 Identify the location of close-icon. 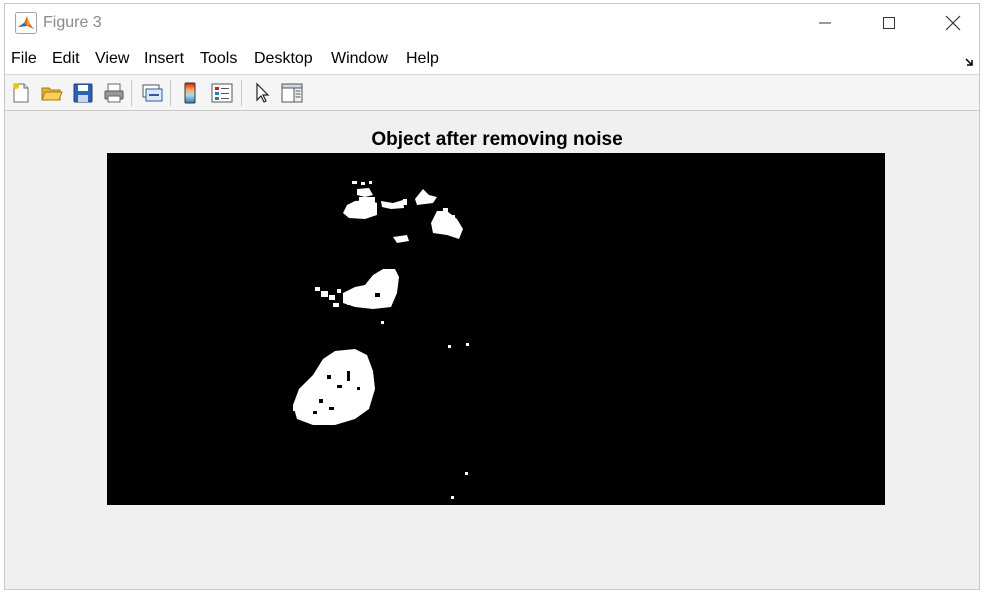
(953, 23).